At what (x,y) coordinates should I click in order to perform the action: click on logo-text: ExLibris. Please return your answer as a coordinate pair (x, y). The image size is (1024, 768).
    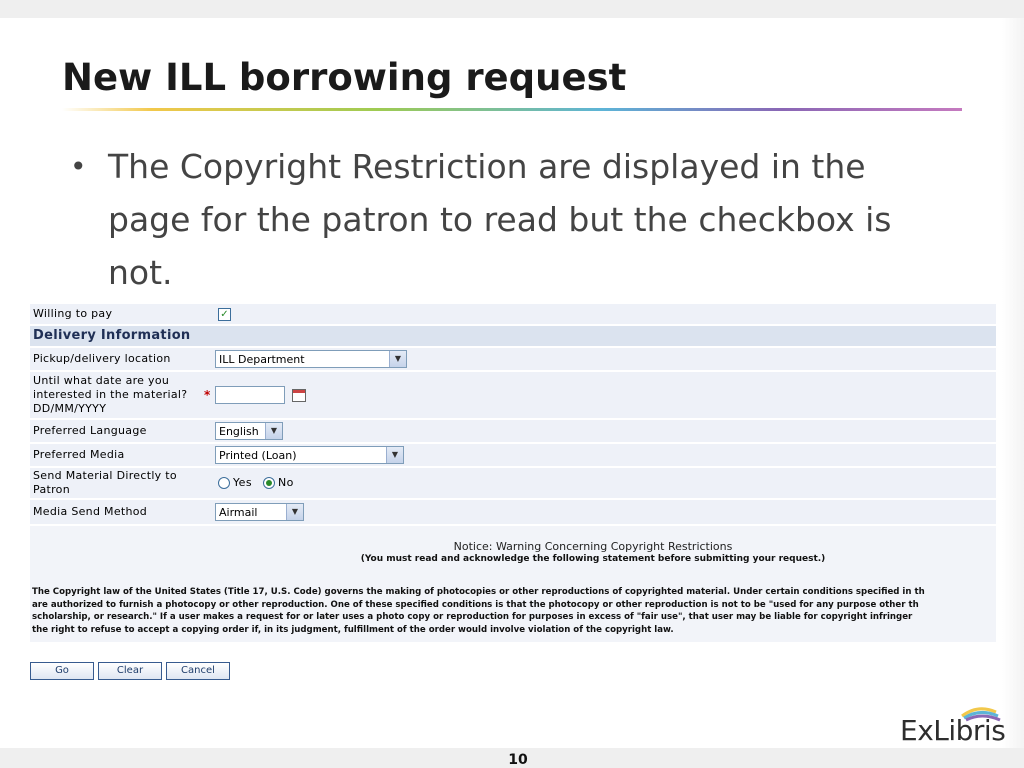
    Looking at the image, I should click on (953, 730).